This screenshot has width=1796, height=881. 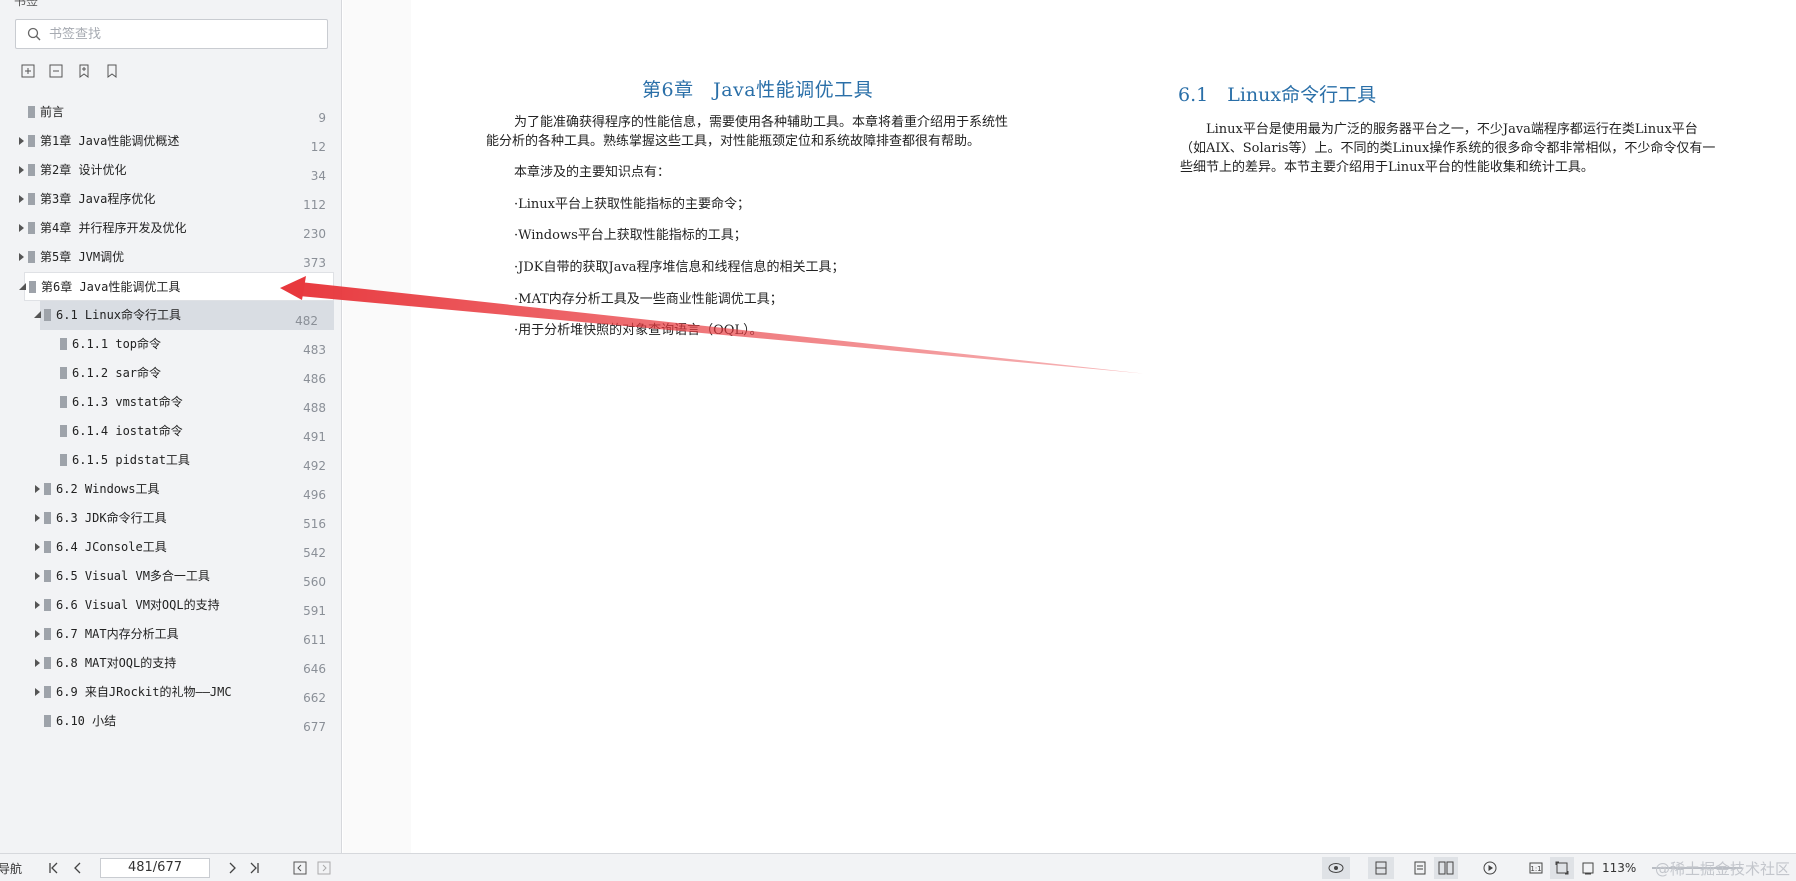 What do you see at coordinates (314, 263) in the screenshot?
I see `outline-item-page: 373` at bounding box center [314, 263].